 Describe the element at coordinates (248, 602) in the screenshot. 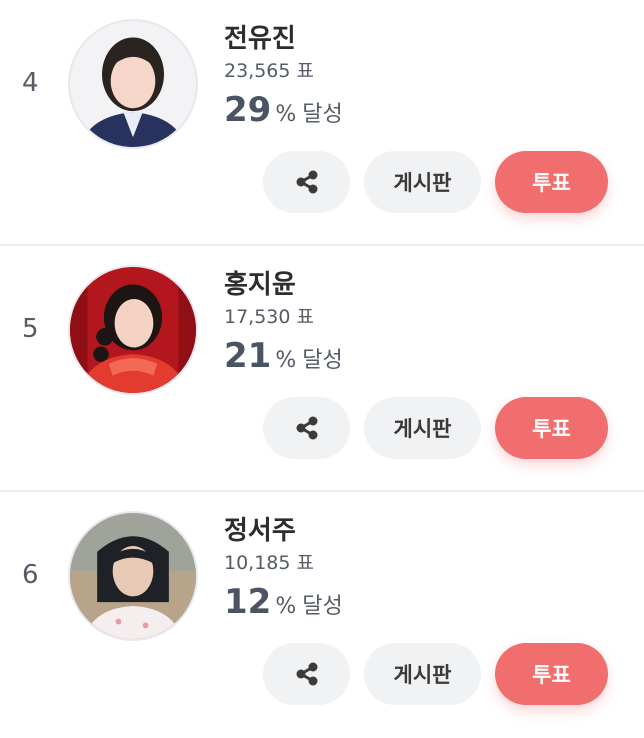

I see `percent-value: 12` at that location.